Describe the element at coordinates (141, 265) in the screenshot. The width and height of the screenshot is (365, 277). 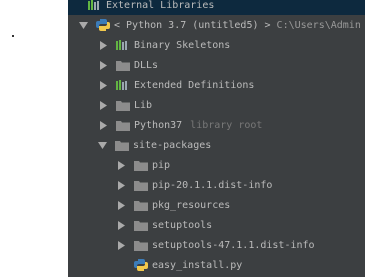
I see `python-file-icon` at that location.